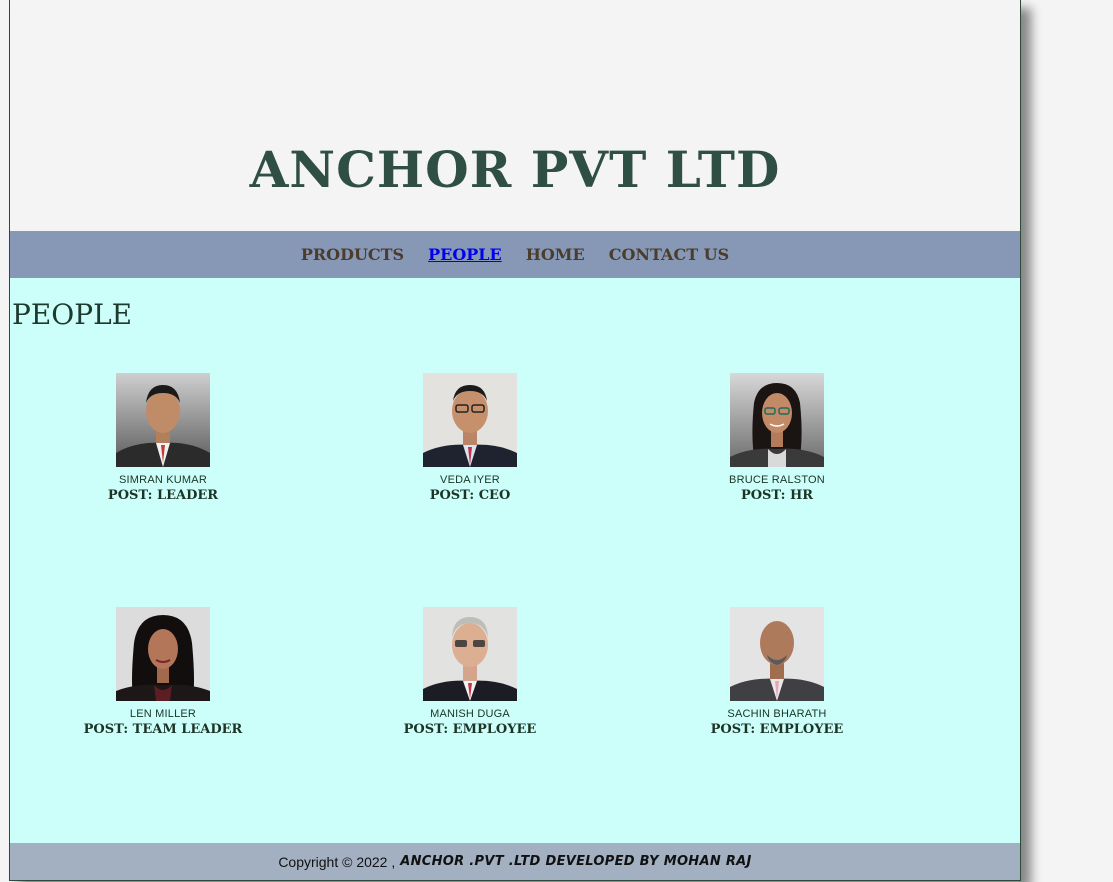 The image size is (1113, 882). I want to click on nav-link-contact-us: CONTACT US, so click(669, 254).